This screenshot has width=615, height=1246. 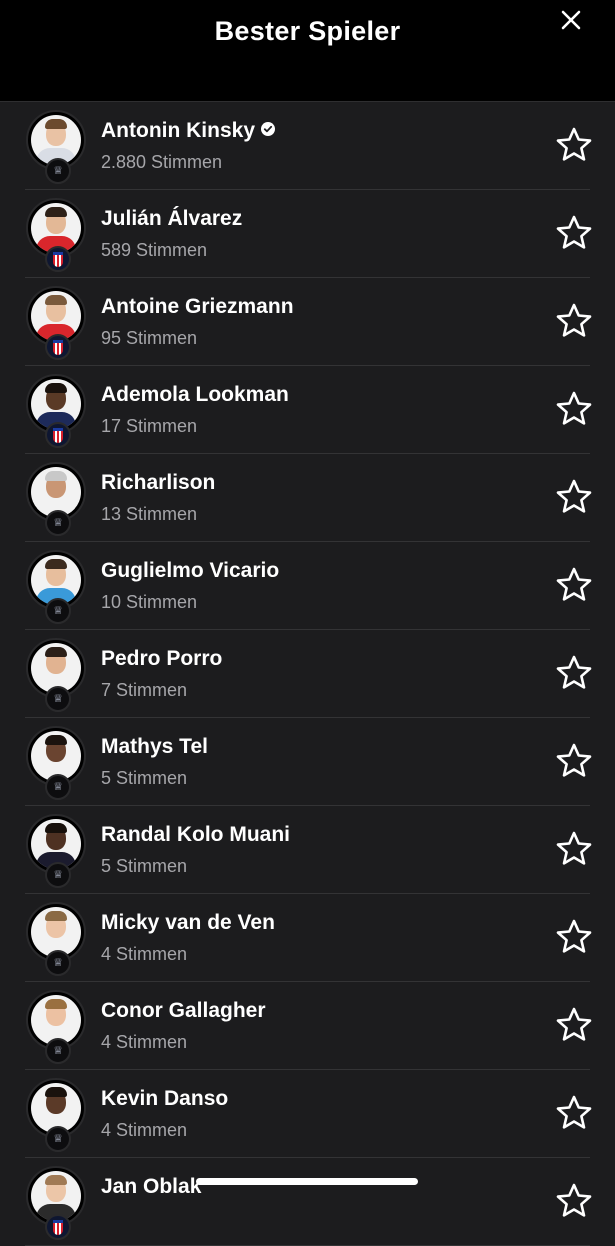 I want to click on vote-count: 17 Stimmen, so click(x=149, y=426).